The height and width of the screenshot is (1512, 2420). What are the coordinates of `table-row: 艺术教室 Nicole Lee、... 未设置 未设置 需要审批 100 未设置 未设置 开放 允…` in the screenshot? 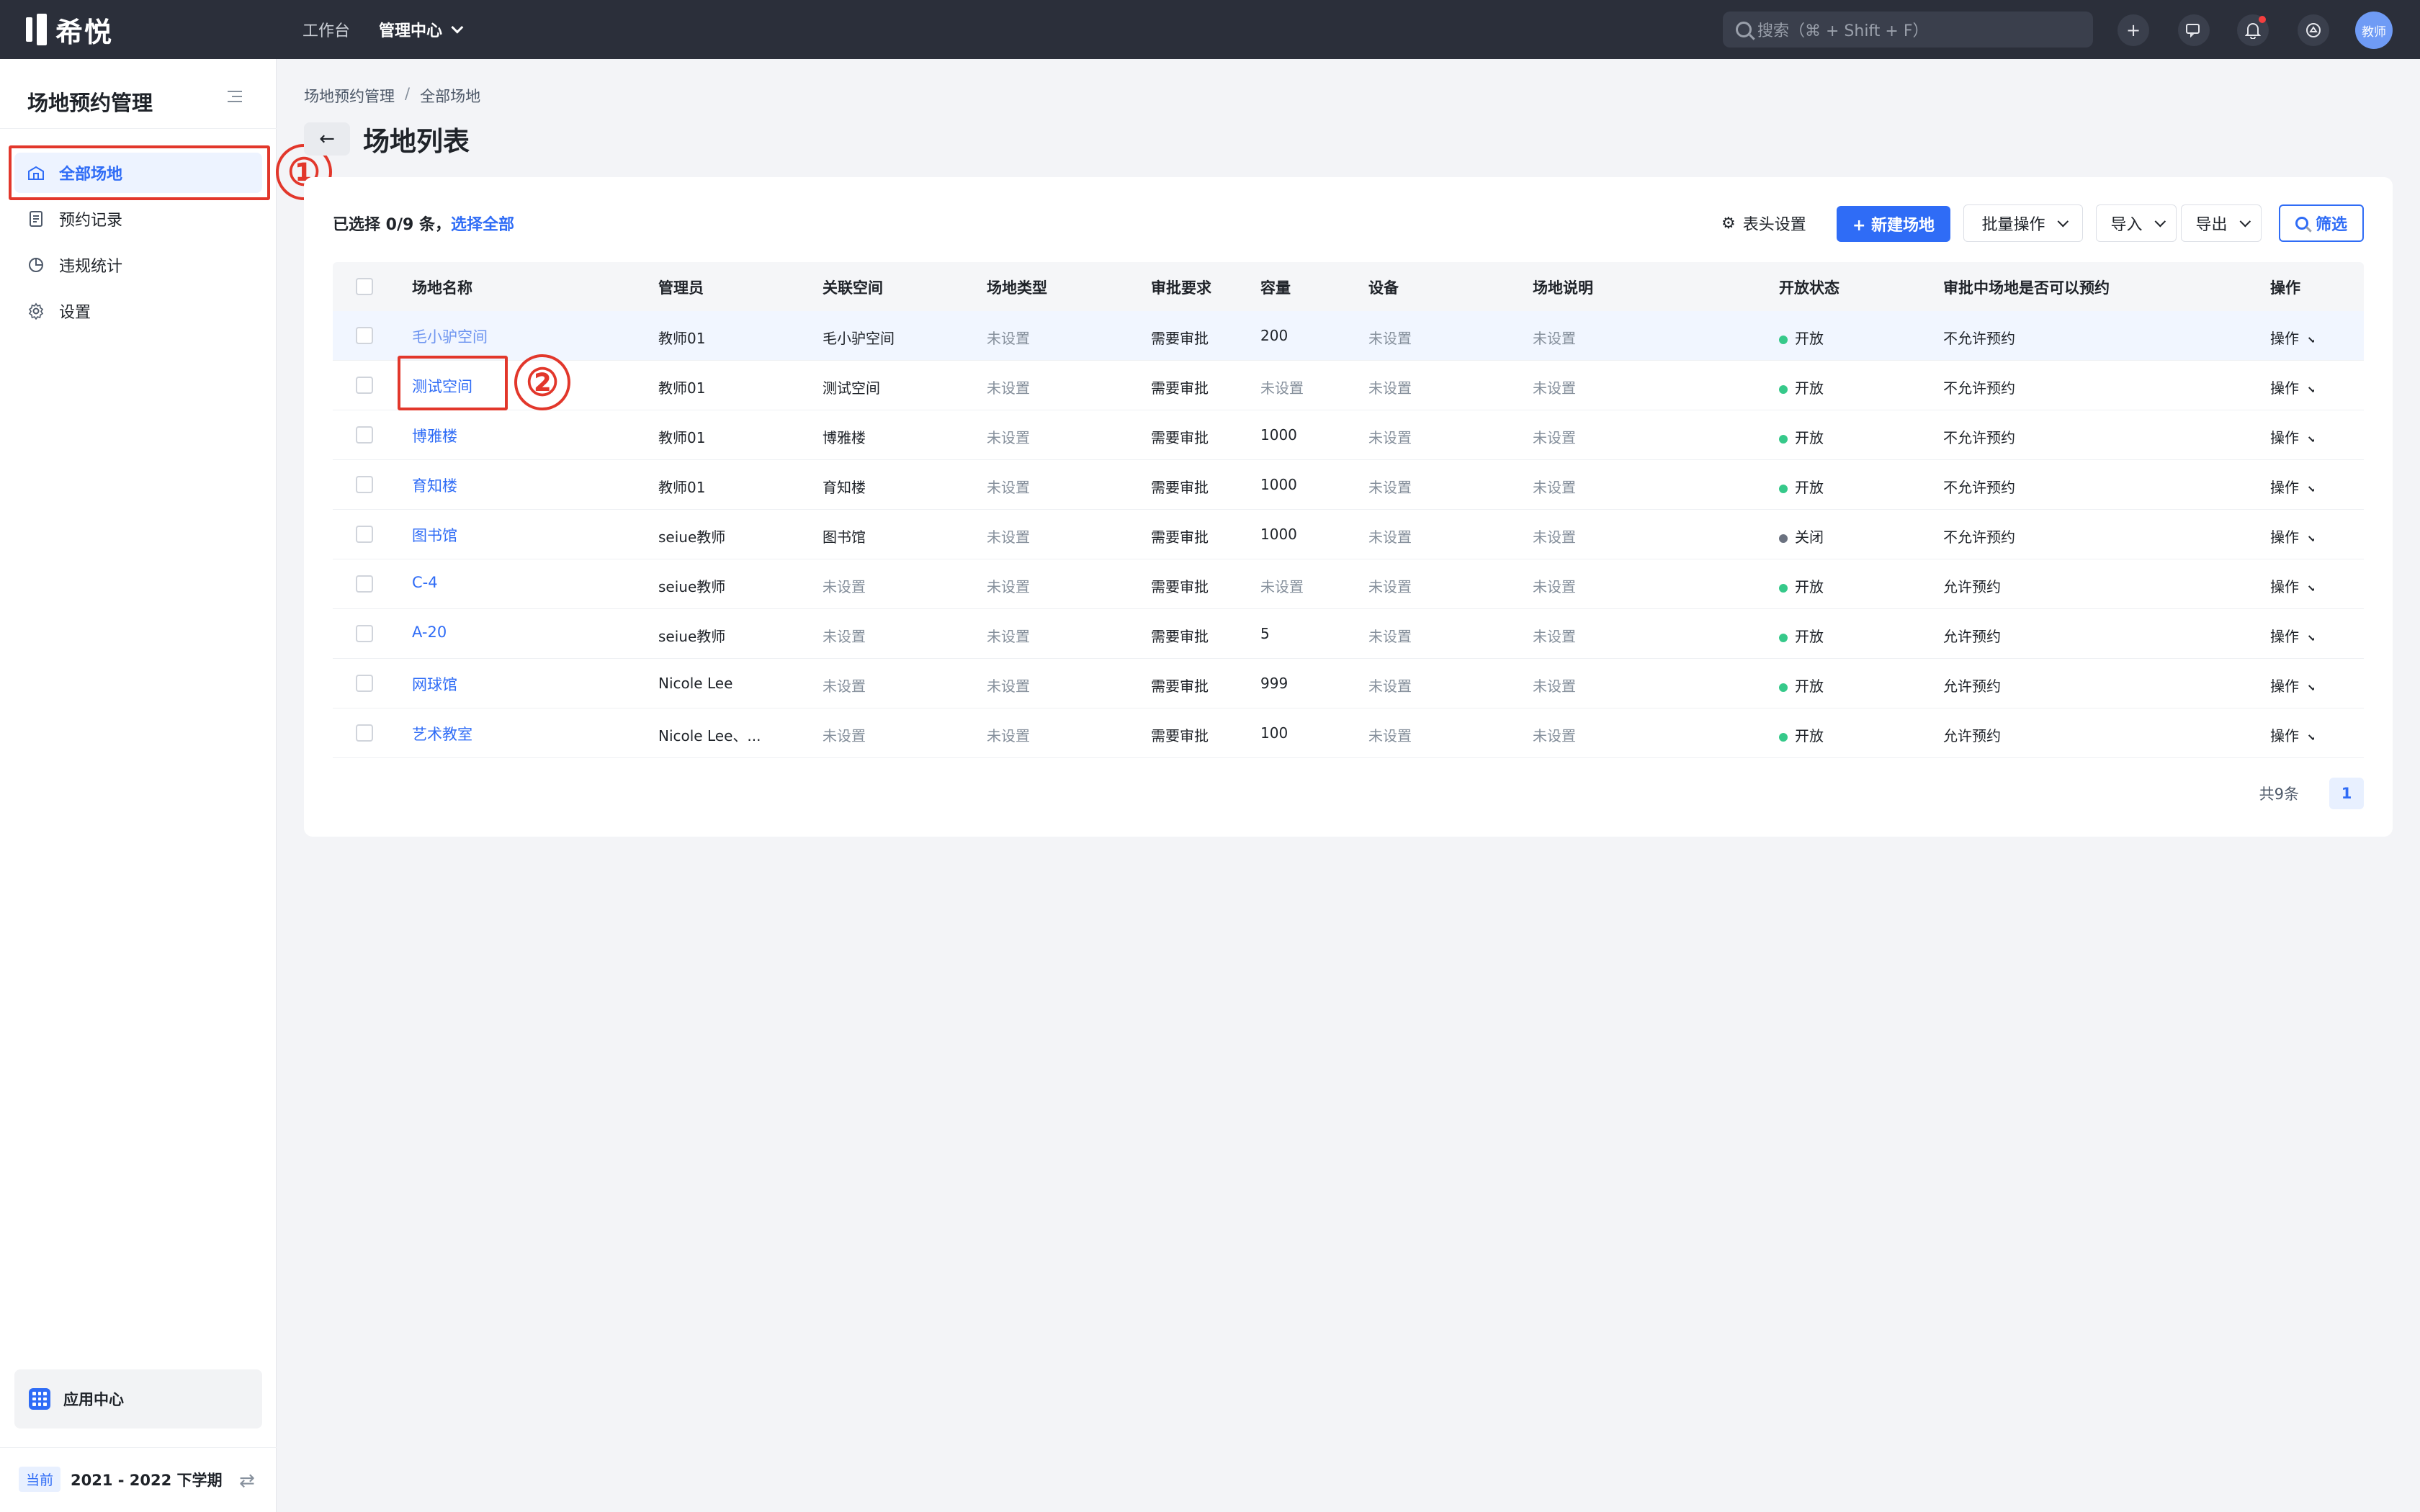 It's located at (1348, 733).